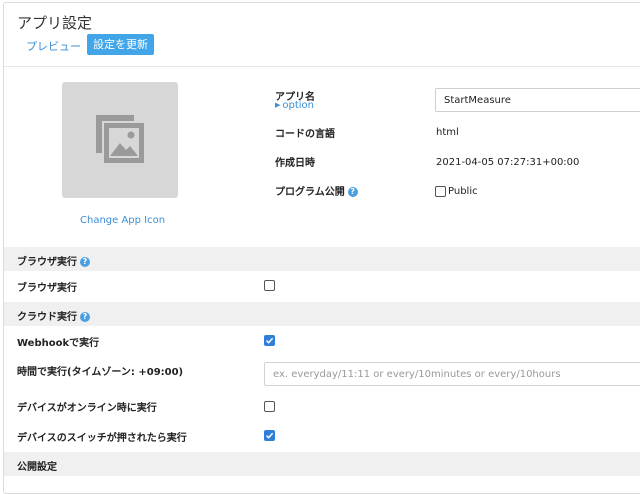 This screenshot has height=494, width=640. Describe the element at coordinates (122, 220) in the screenshot. I see `change-app-icon-link: Change App Icon` at that location.